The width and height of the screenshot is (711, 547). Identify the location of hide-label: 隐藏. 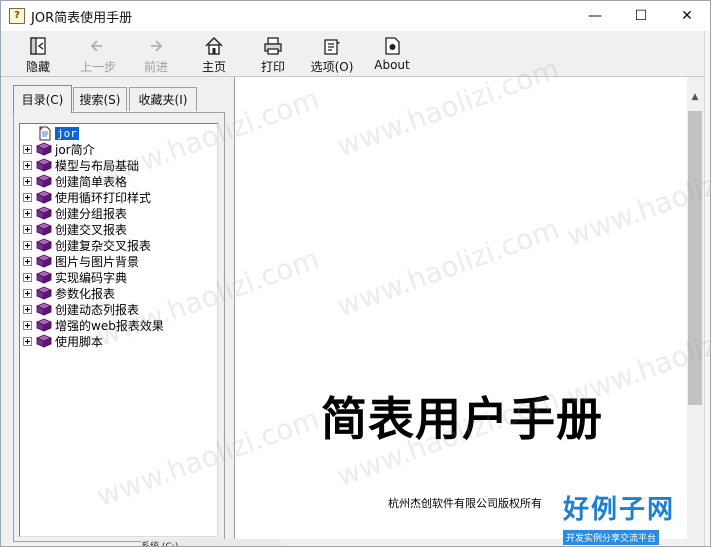
(37, 67).